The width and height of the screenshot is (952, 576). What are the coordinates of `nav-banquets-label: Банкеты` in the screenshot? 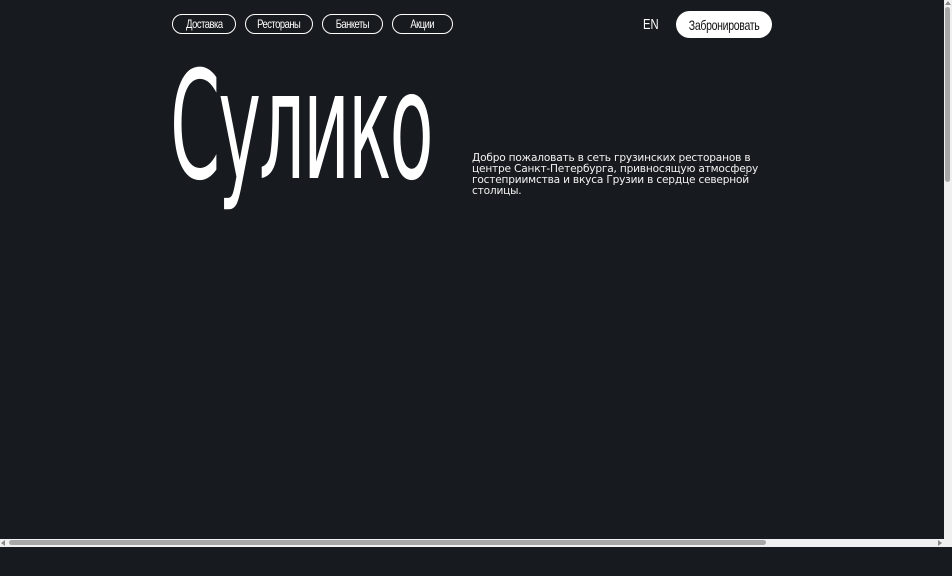 It's located at (352, 24).